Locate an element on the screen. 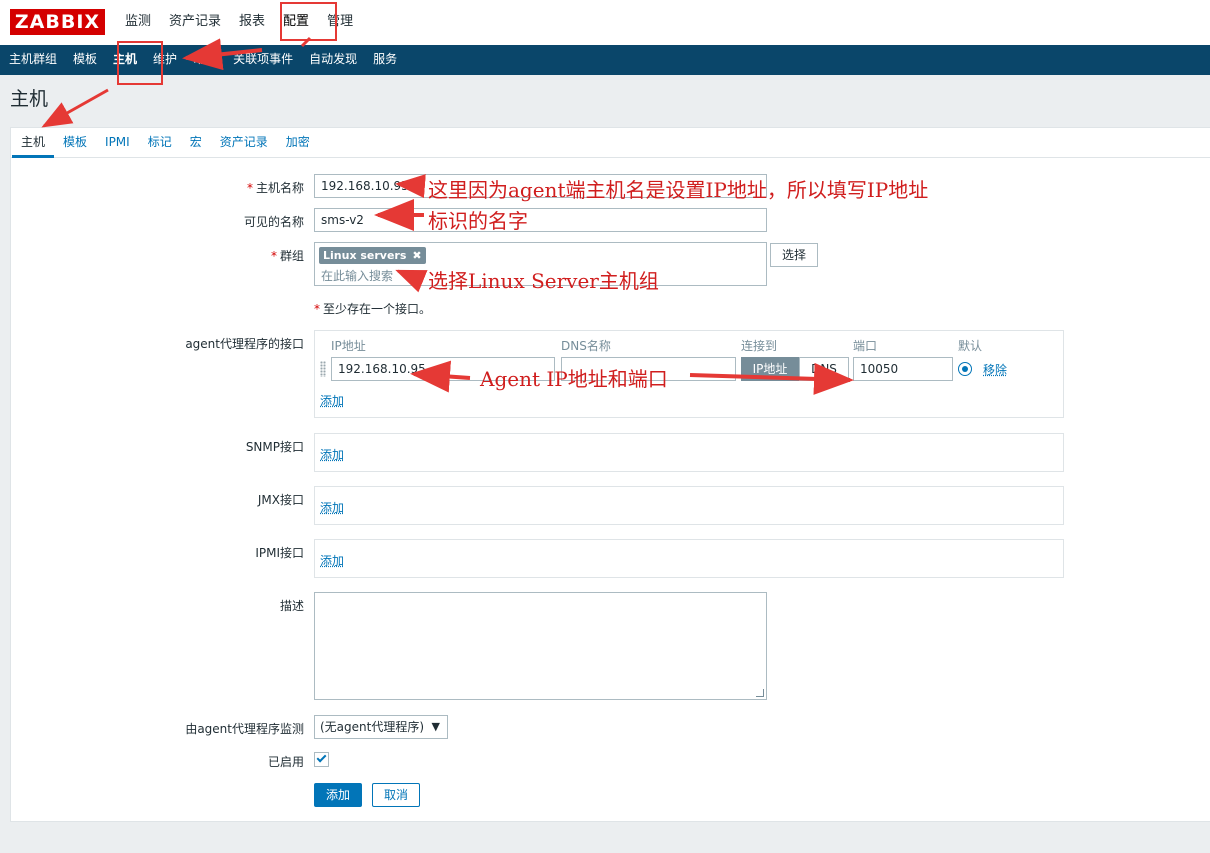 Image resolution: width=1210 pixels, height=853 pixels. snmp-interface-row: SNMP接口 添加 is located at coordinates (610, 452).